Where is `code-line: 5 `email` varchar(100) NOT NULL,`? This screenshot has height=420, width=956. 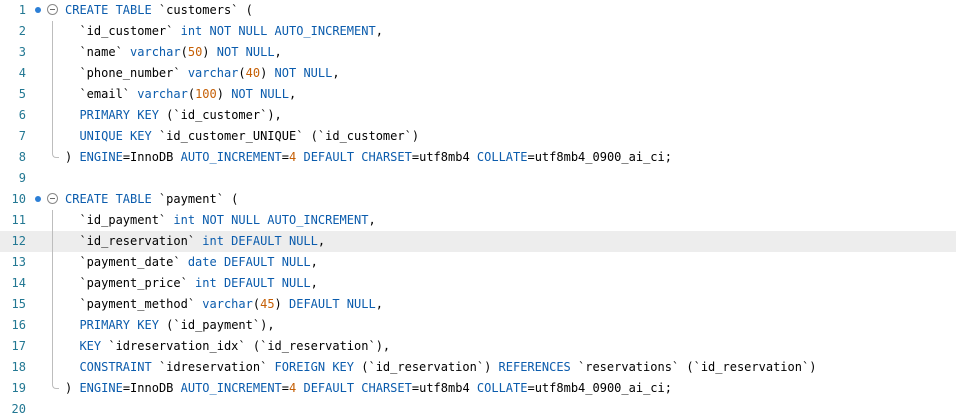 code-line: 5 `email` varchar(100) NOT NULL, is located at coordinates (478, 94).